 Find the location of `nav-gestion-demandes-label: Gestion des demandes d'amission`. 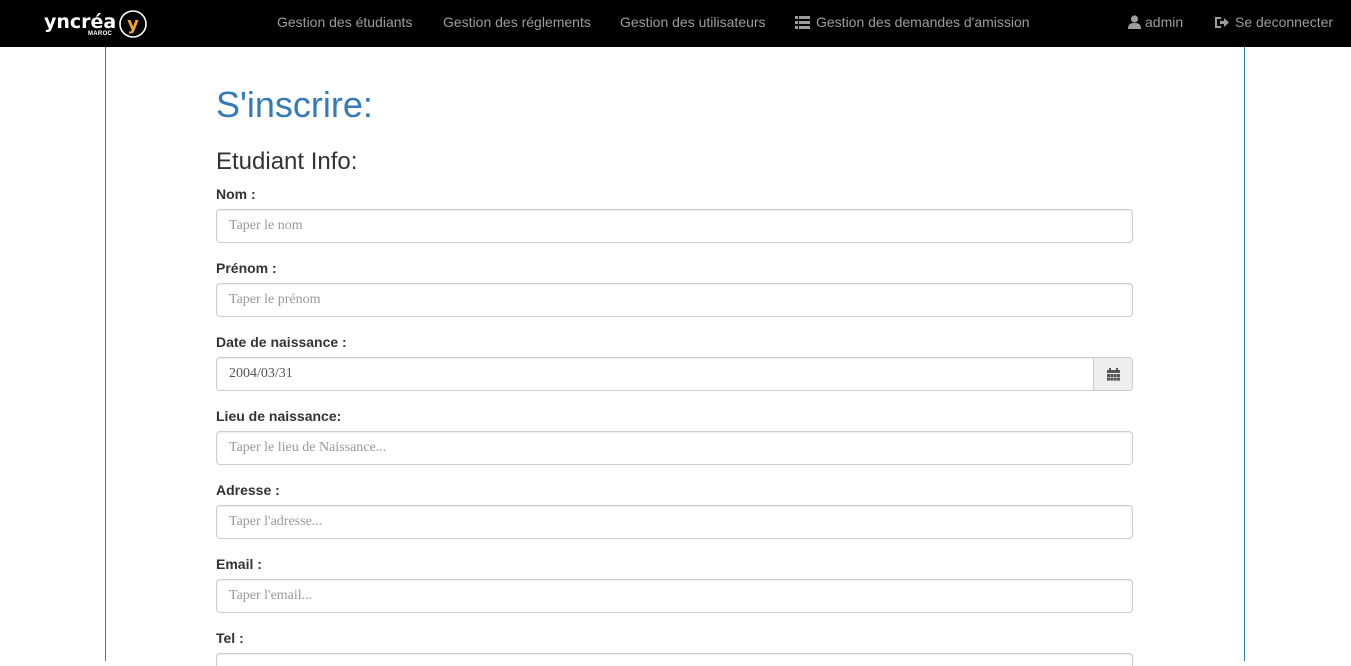

nav-gestion-demandes-label: Gestion des demandes d'amission is located at coordinates (923, 22).